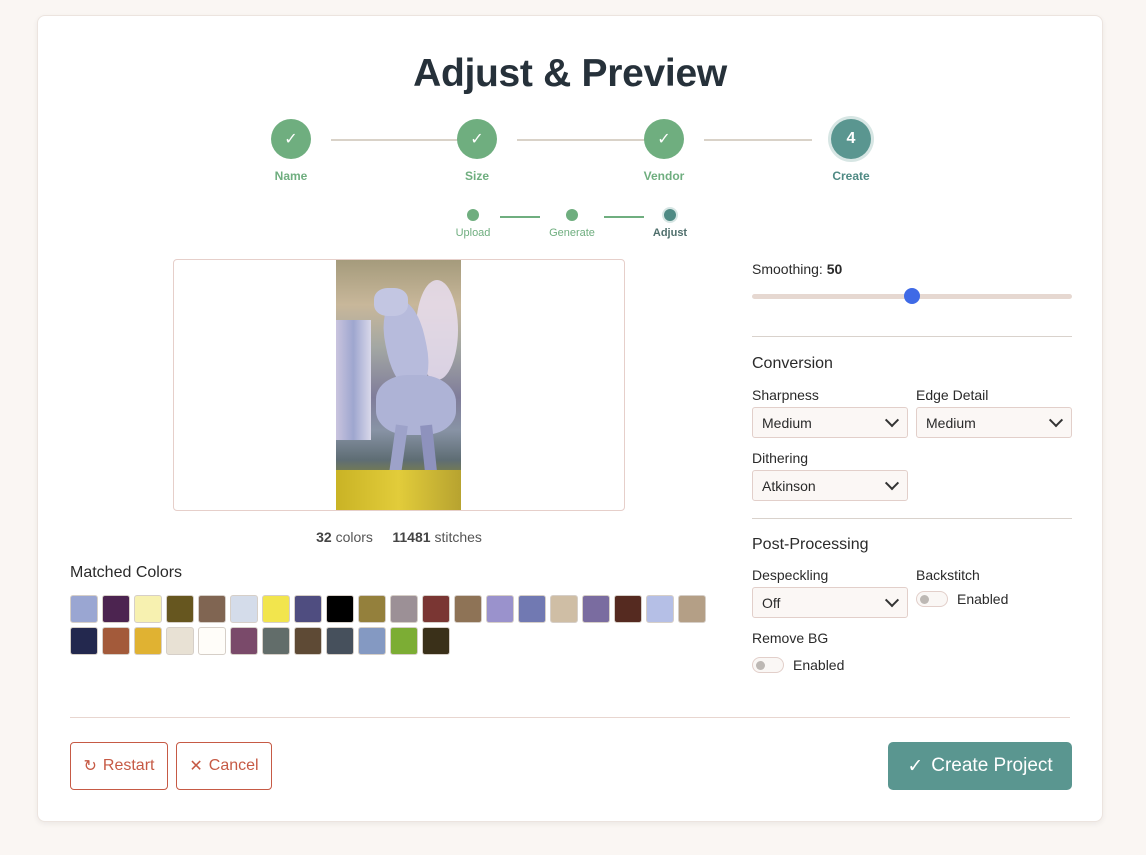 This screenshot has width=1146, height=855. Describe the element at coordinates (473, 233) in the screenshot. I see `substep-label: Upload` at that location.